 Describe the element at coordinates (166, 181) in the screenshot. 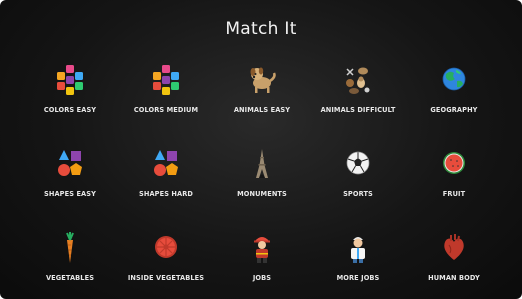

I see `category-shapes-hard: SHAPES HARD` at that location.